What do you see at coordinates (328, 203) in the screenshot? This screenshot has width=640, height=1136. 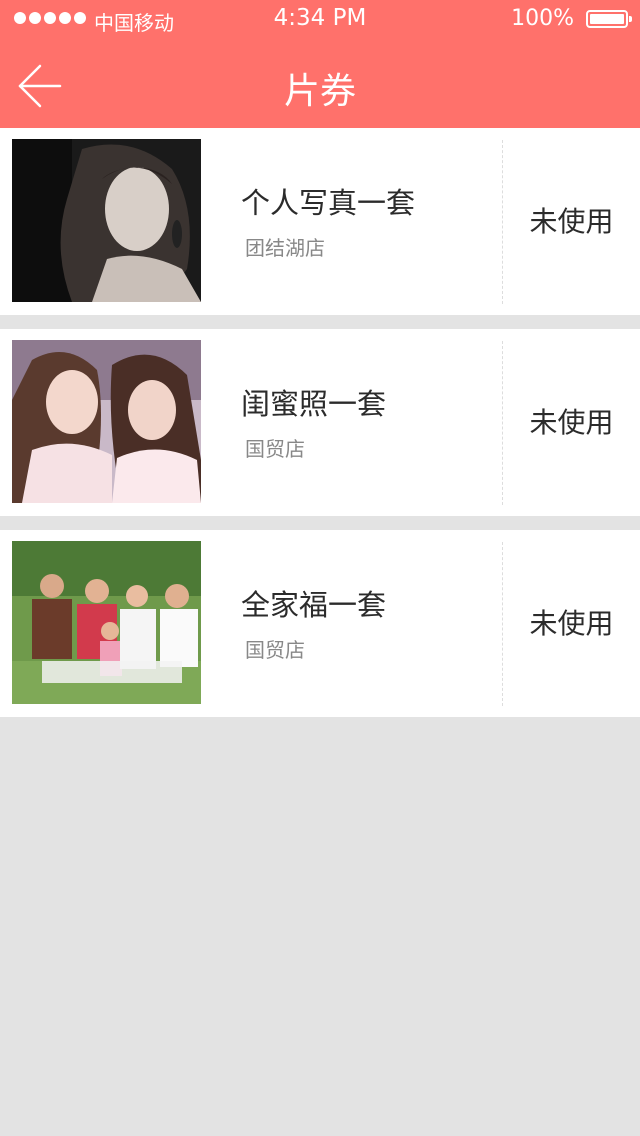 I see `ticket-name: 个人写真一套` at bounding box center [328, 203].